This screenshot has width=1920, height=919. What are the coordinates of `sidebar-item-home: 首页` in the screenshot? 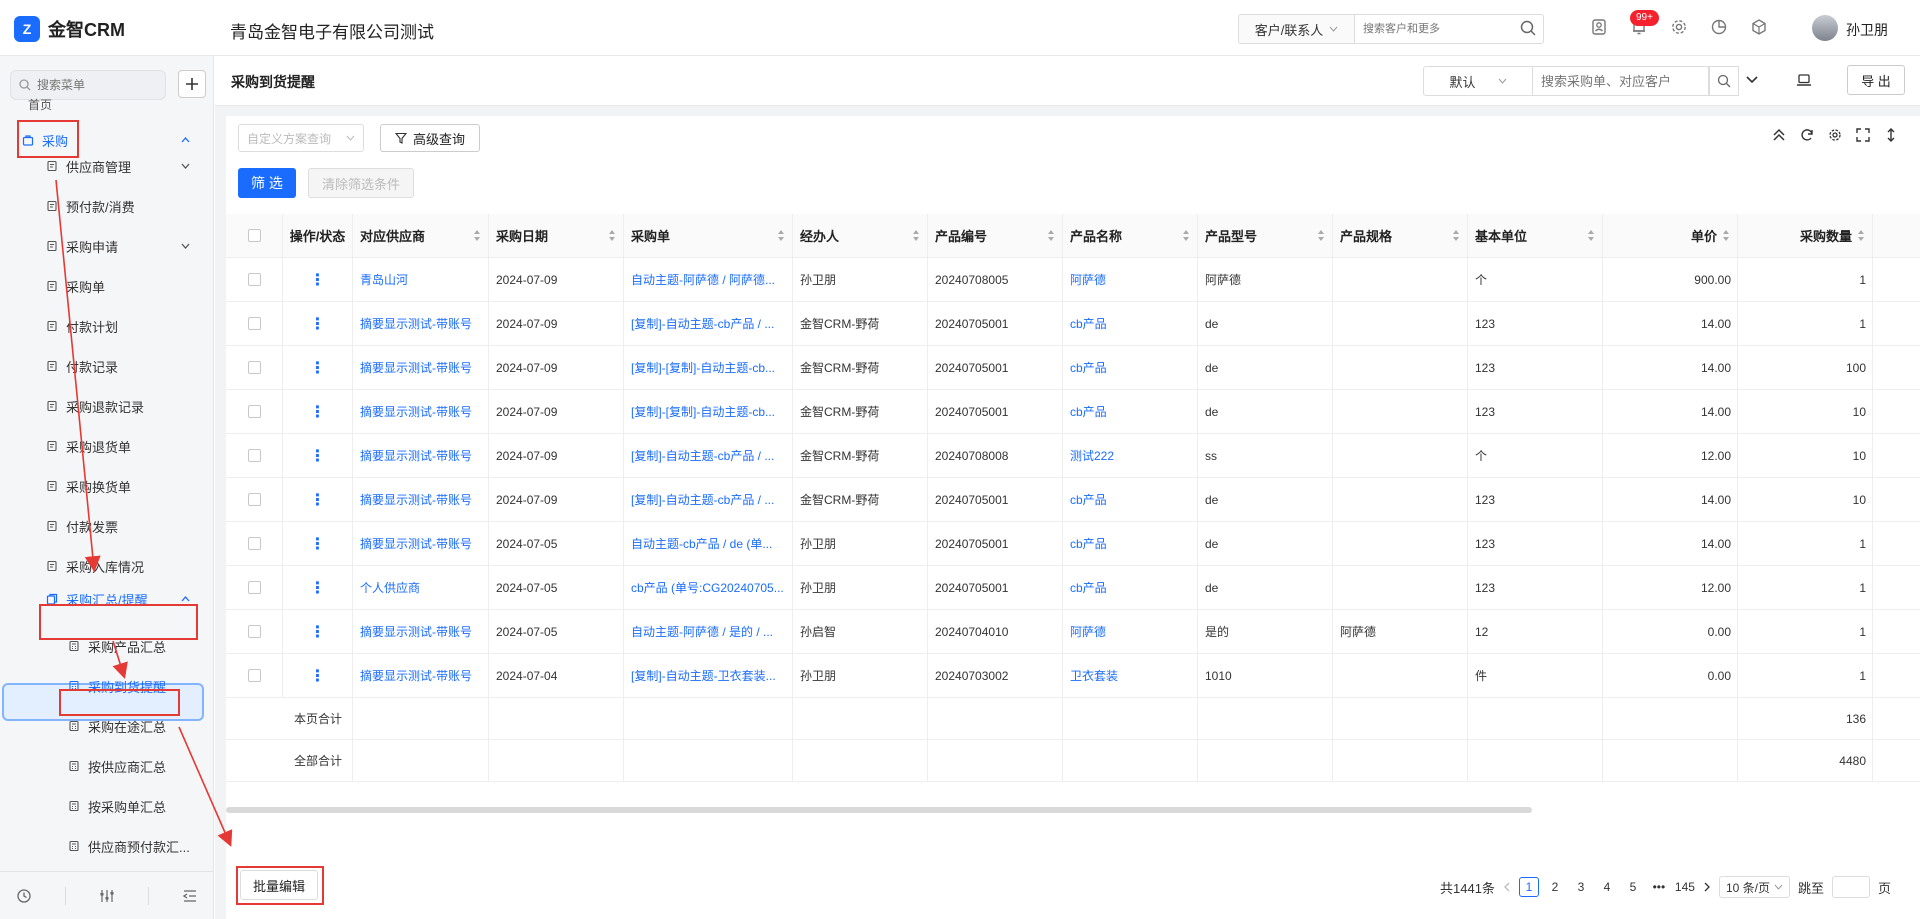 It's located at (40, 104).